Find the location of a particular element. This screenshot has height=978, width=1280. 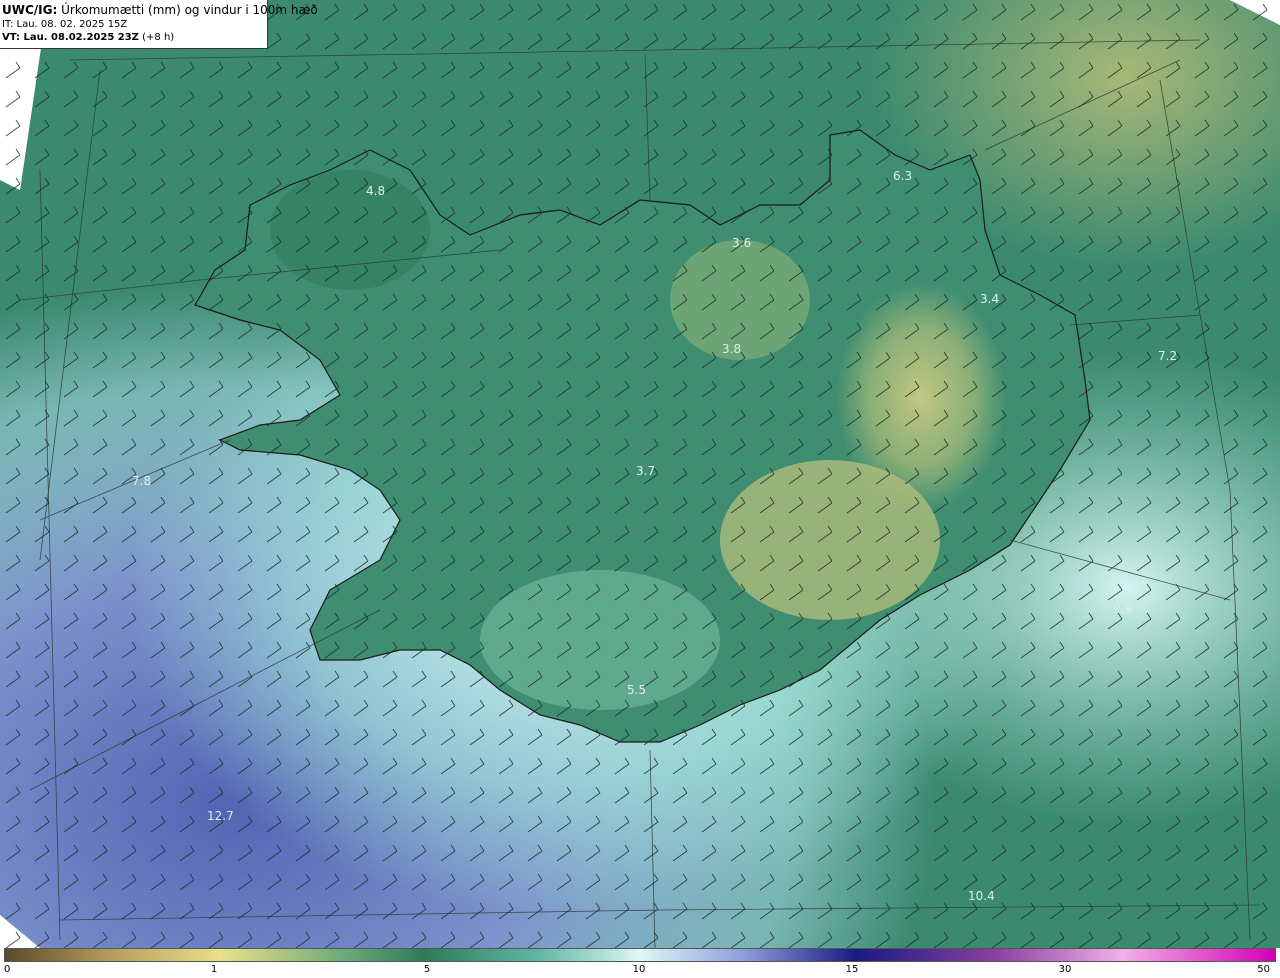

map-label: 10.4 is located at coordinates (981, 896).